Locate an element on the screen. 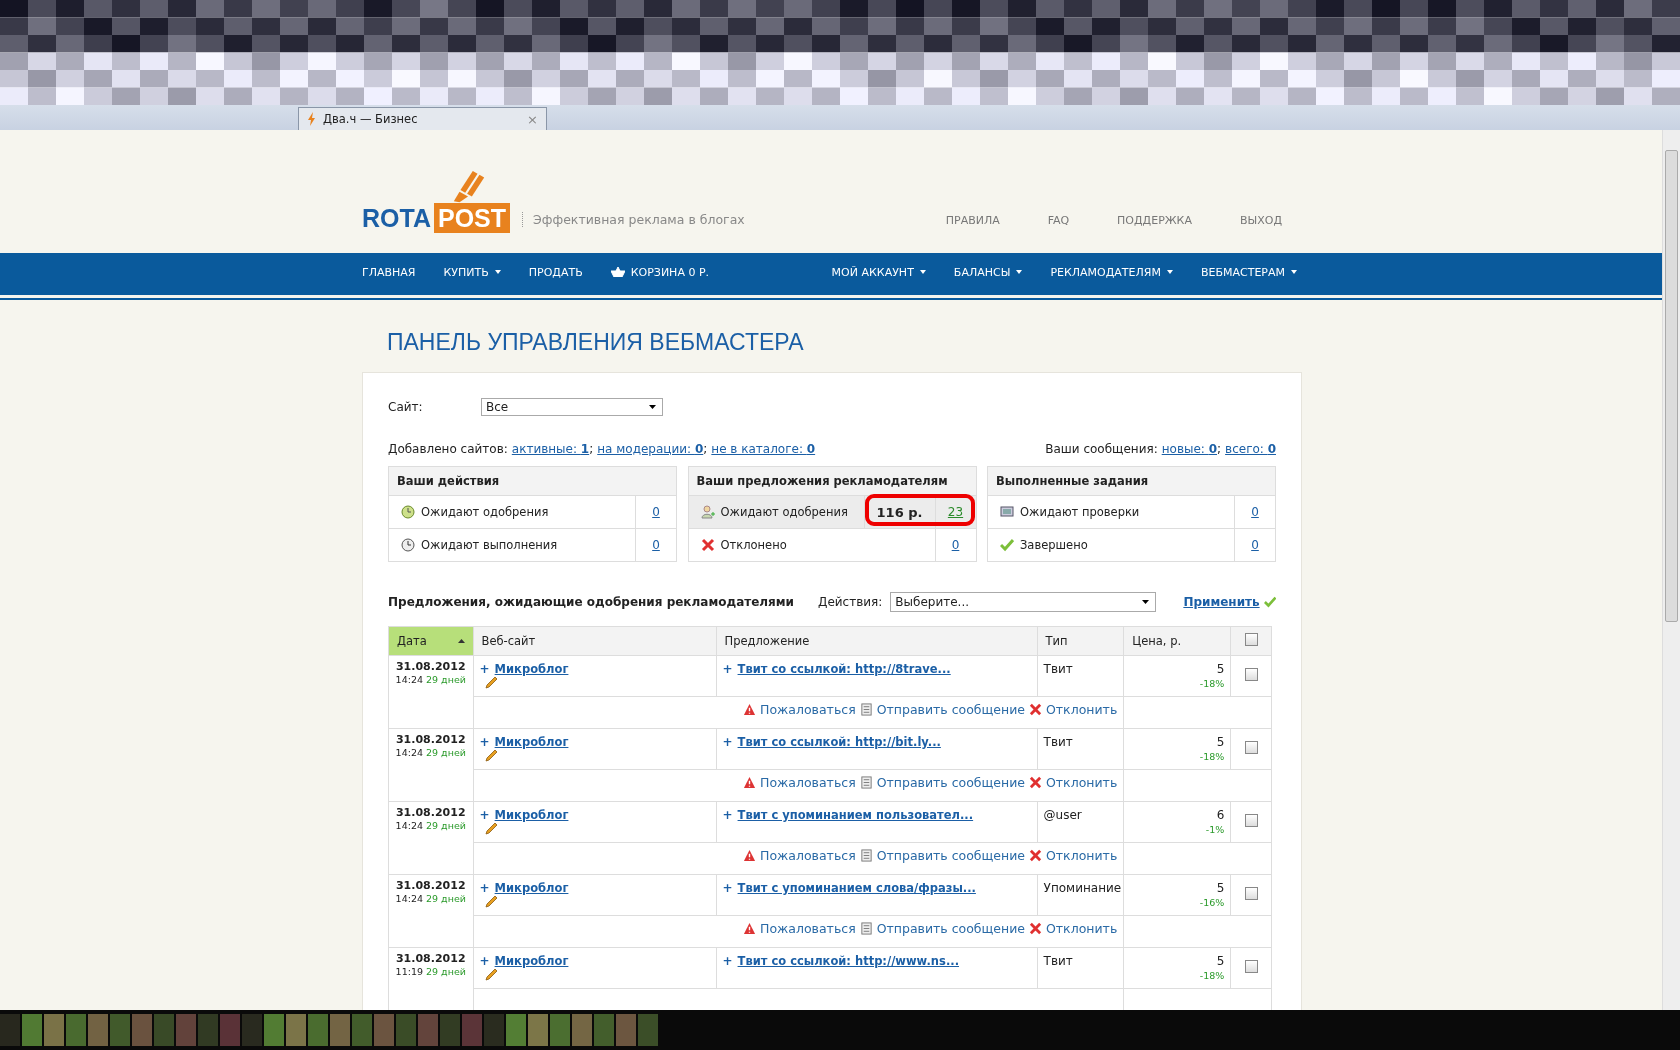  nav-item: МОЙ АККАУНТ is located at coordinates (878, 272).